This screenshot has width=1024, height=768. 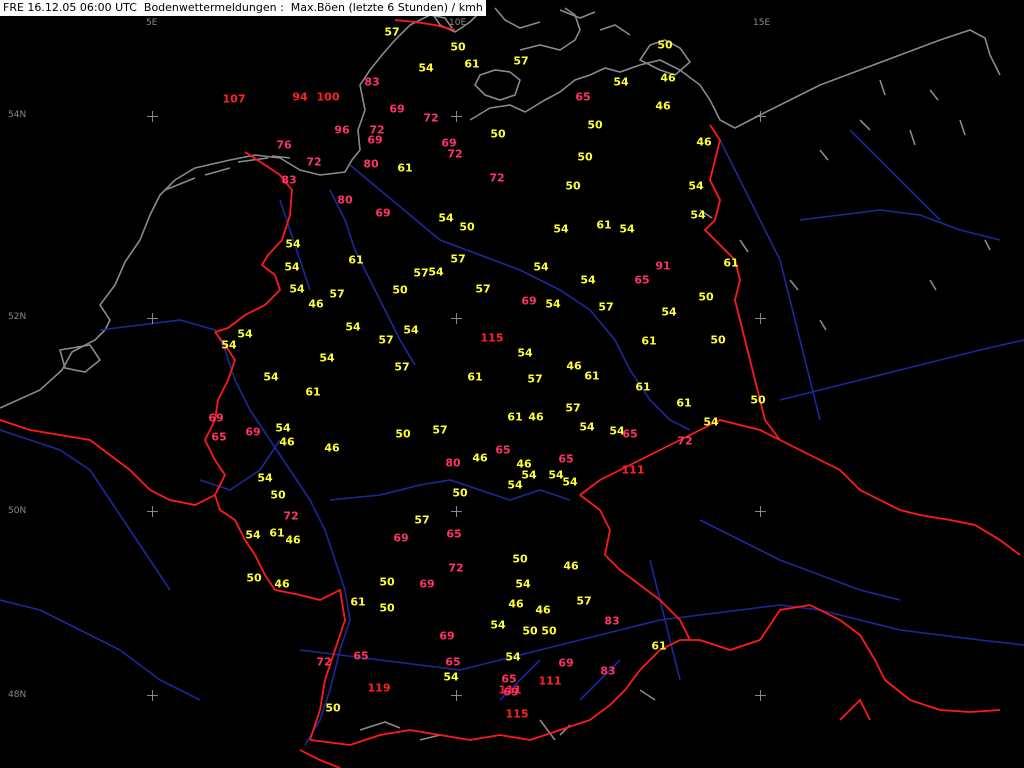 What do you see at coordinates (152, 23) in the screenshot?
I see `lon-label-5e: 5E` at bounding box center [152, 23].